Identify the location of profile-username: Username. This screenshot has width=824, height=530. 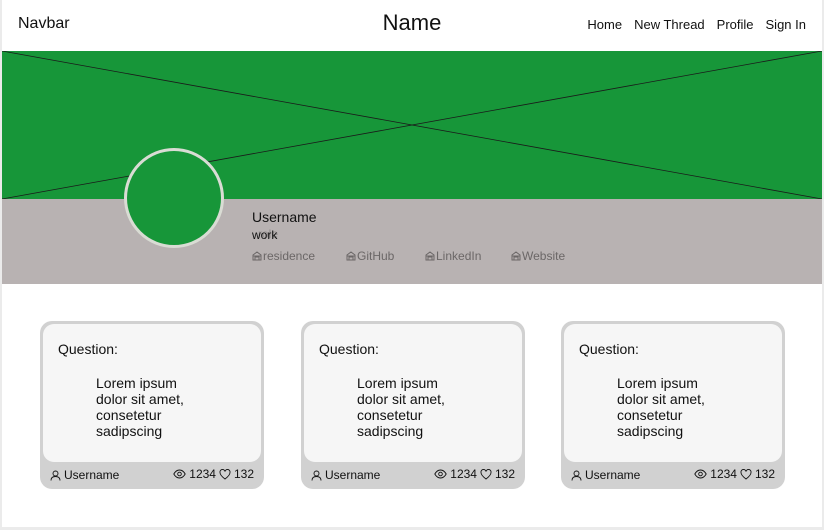
(284, 217).